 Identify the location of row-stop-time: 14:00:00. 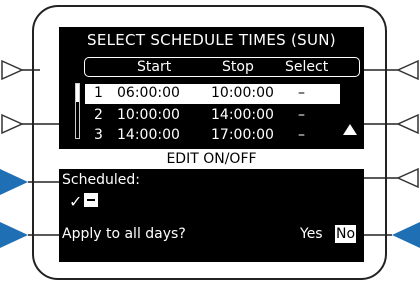
(242, 115).